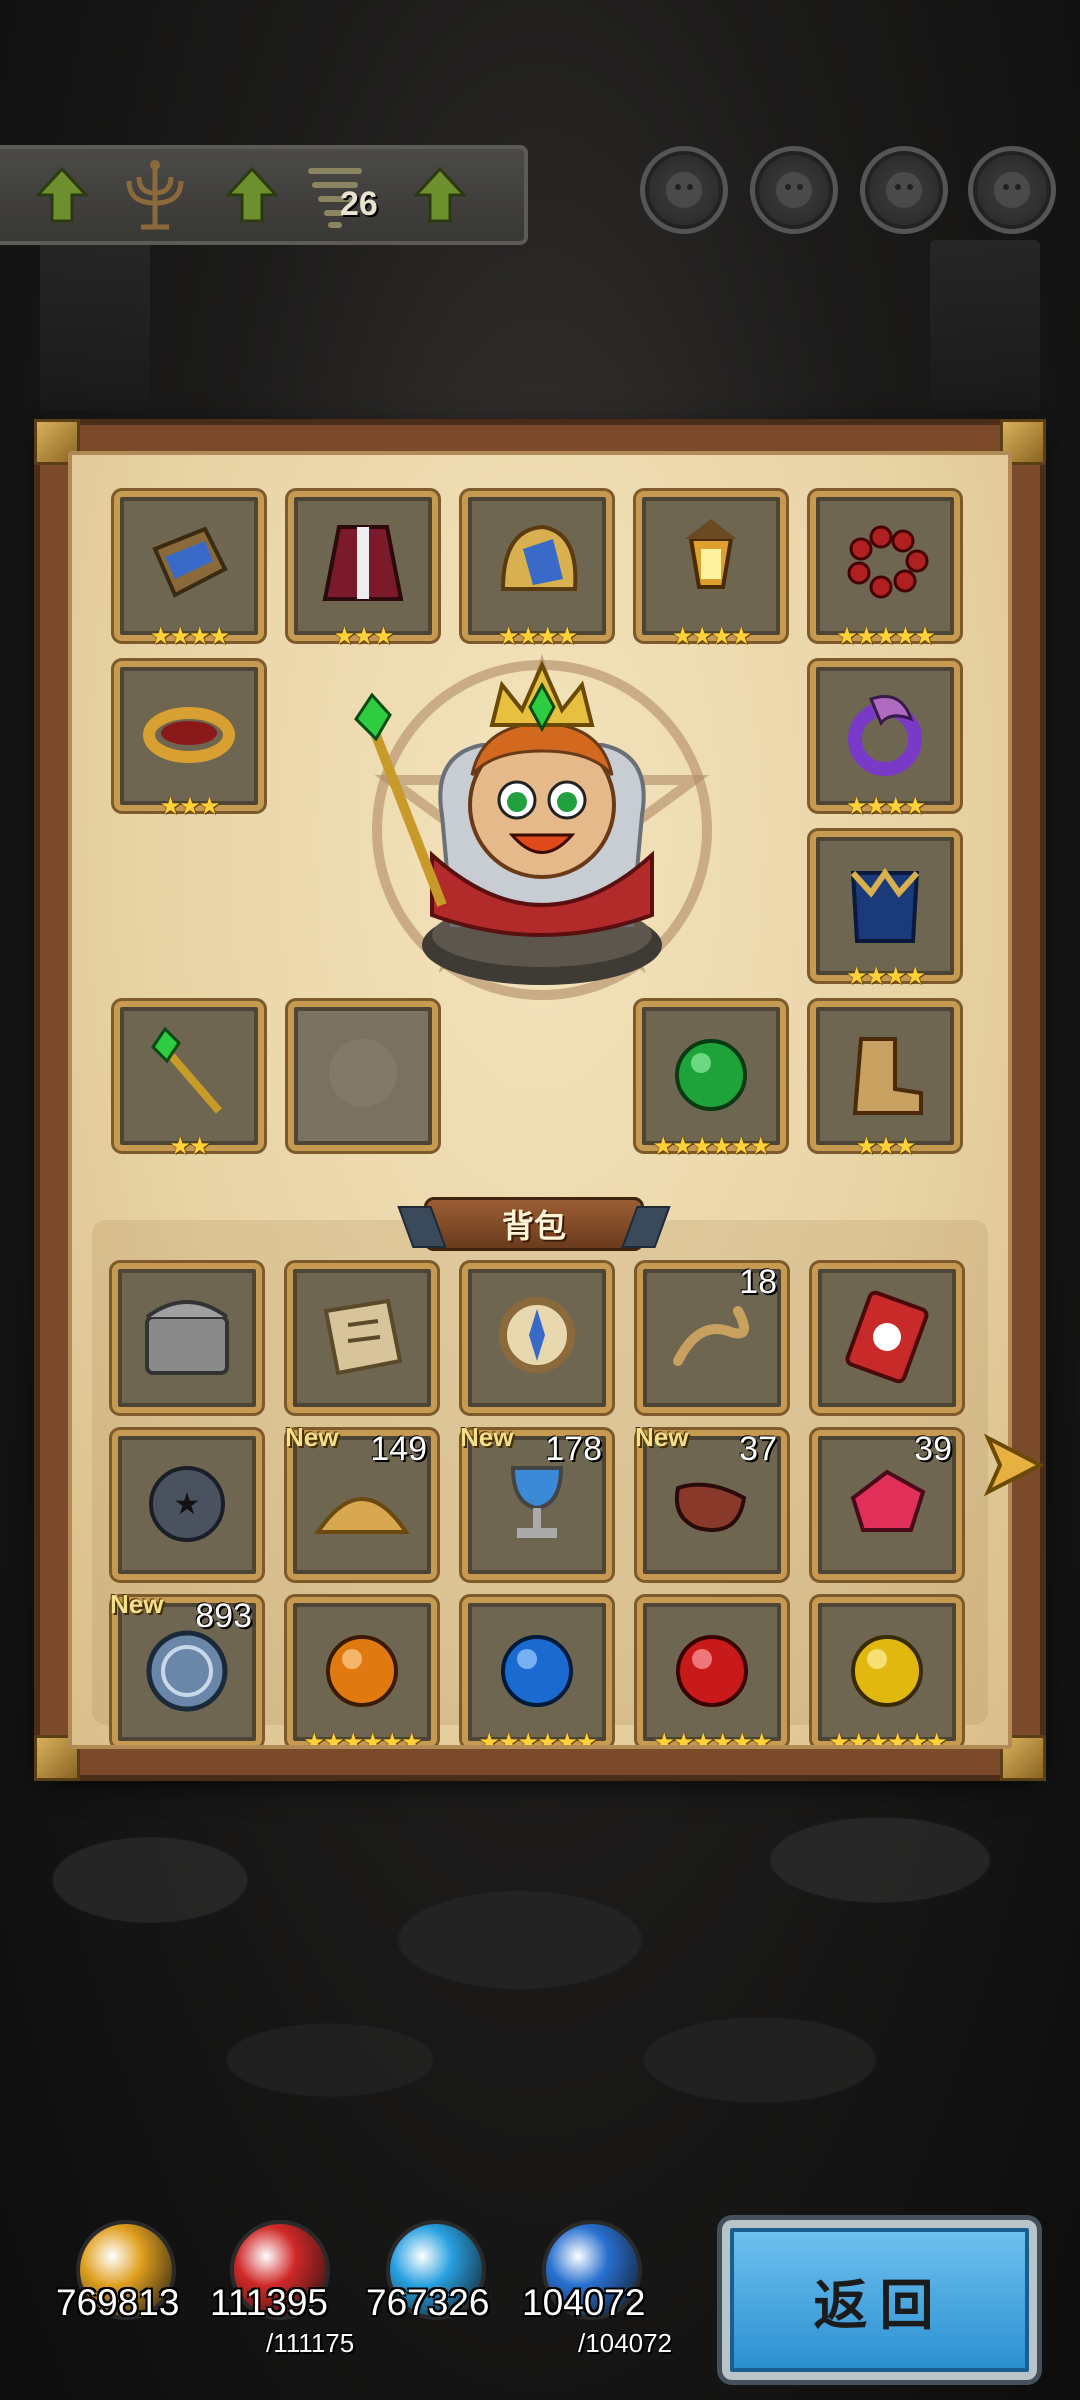  I want to click on currency-health: 111395/111175, so click(285, 2289).